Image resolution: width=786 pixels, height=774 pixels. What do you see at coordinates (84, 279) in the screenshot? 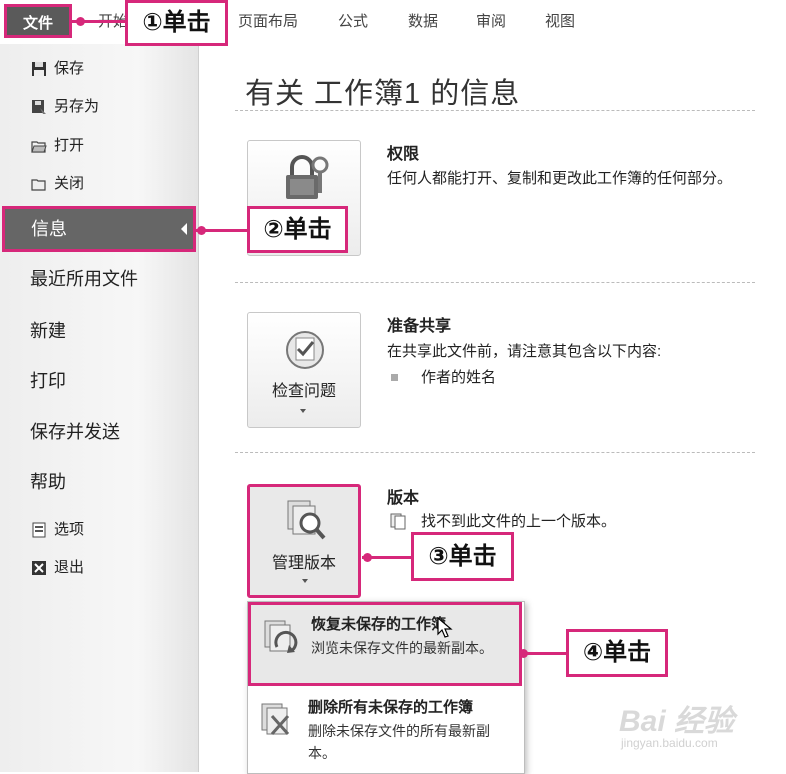
I see `sidebar-item-recent: 最近所用文件` at bounding box center [84, 279].